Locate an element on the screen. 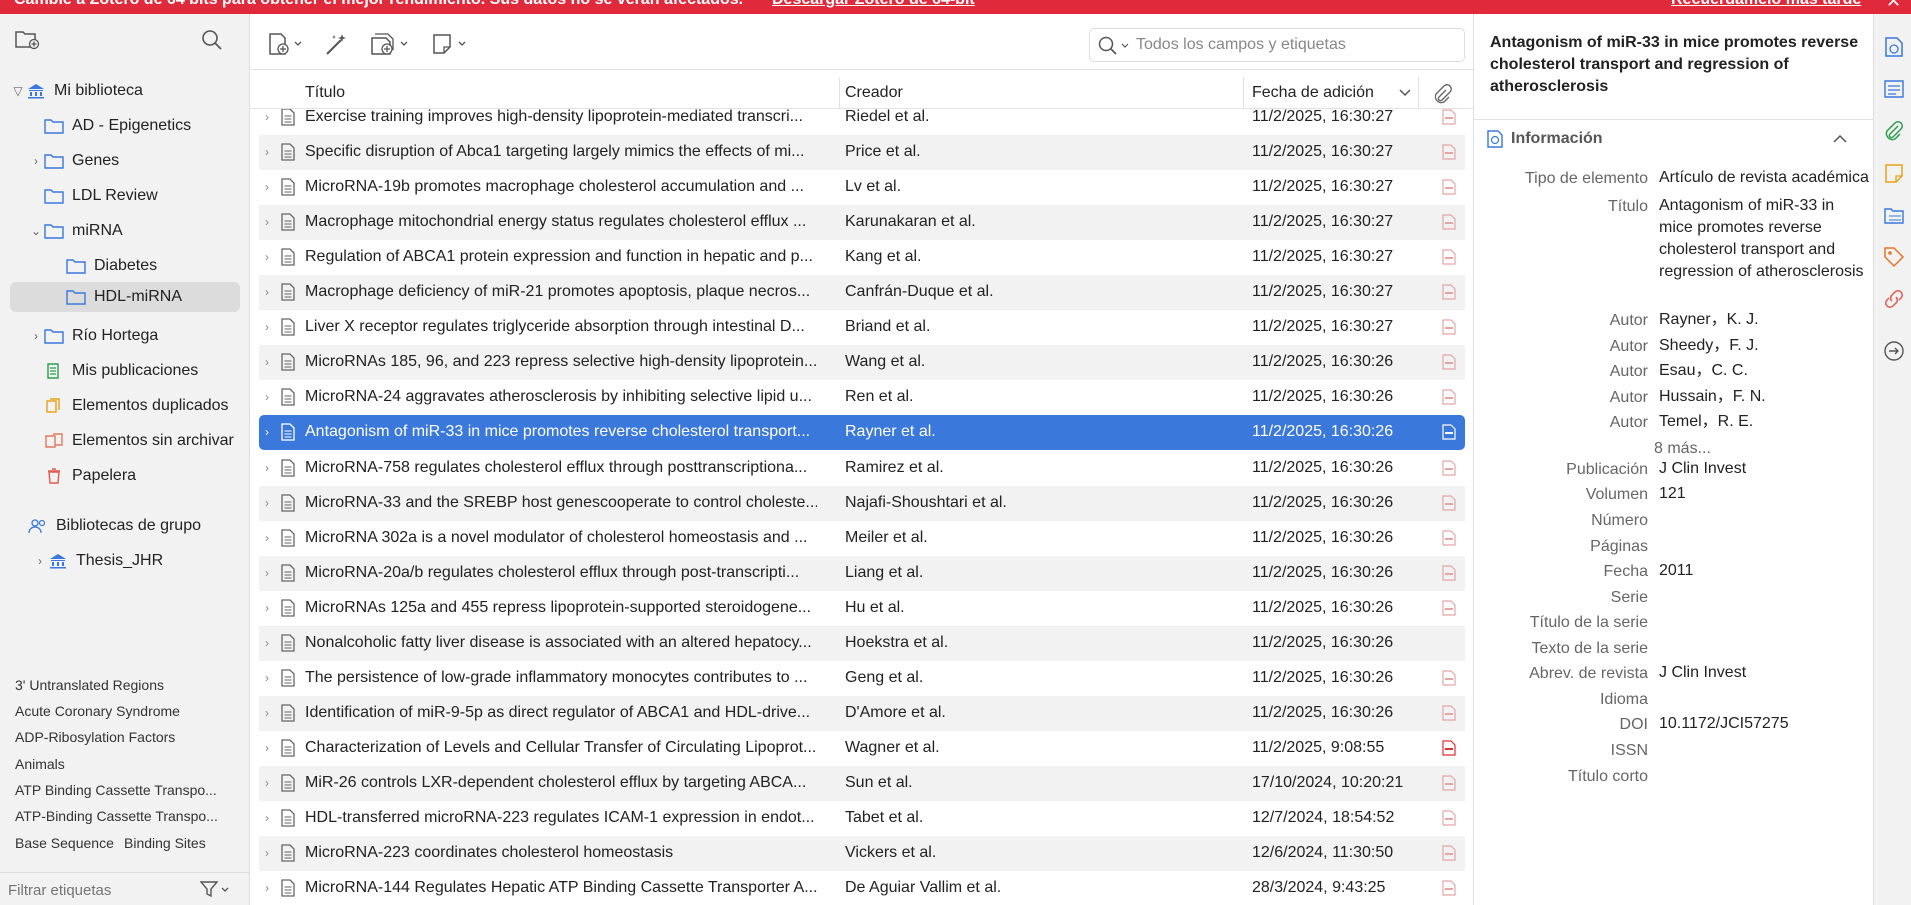 The image size is (1911, 905). tree-my-library: ▽ Mi biblioteca is located at coordinates (125, 91).